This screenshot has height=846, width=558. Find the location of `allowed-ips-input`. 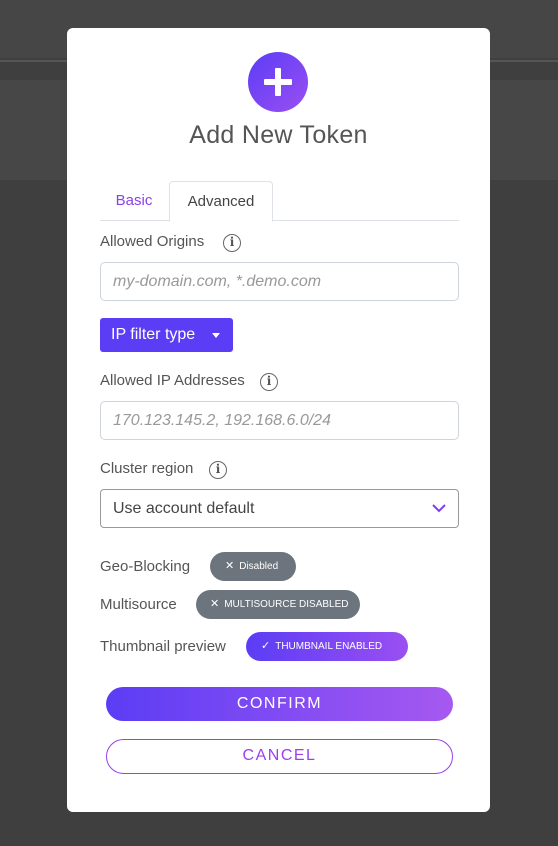

allowed-ips-input is located at coordinates (279, 420).